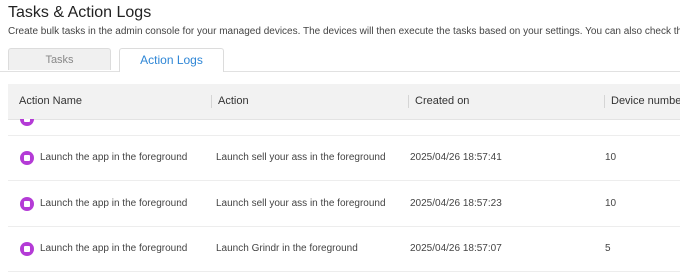 The width and height of the screenshot is (680, 275). I want to click on column-header-device-number: Device number, so click(642, 101).